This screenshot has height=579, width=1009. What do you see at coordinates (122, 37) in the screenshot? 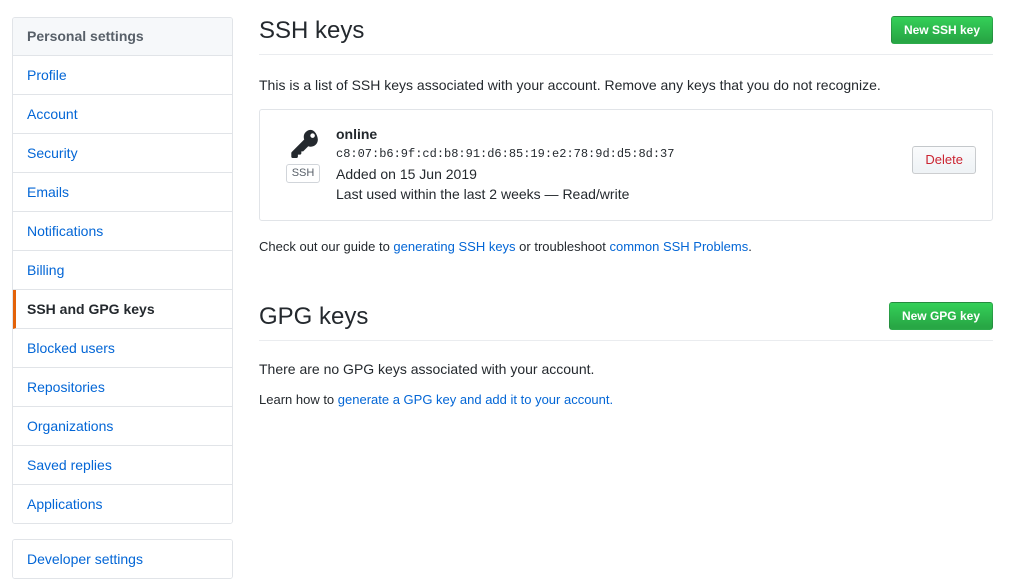
I see `sidebar-header: Personal settings` at bounding box center [122, 37].